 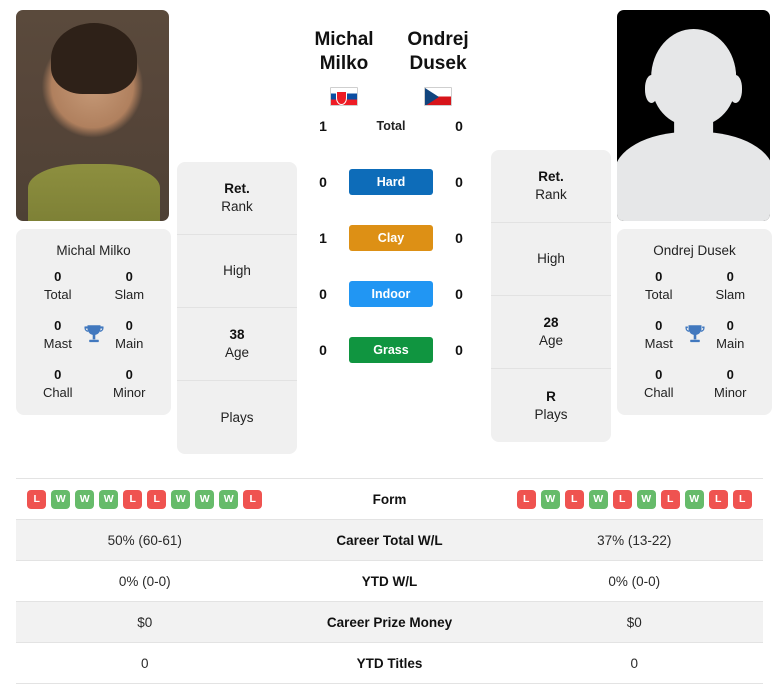 What do you see at coordinates (634, 581) in the screenshot?
I see `right-stat-value: 0% (0-0)` at bounding box center [634, 581].